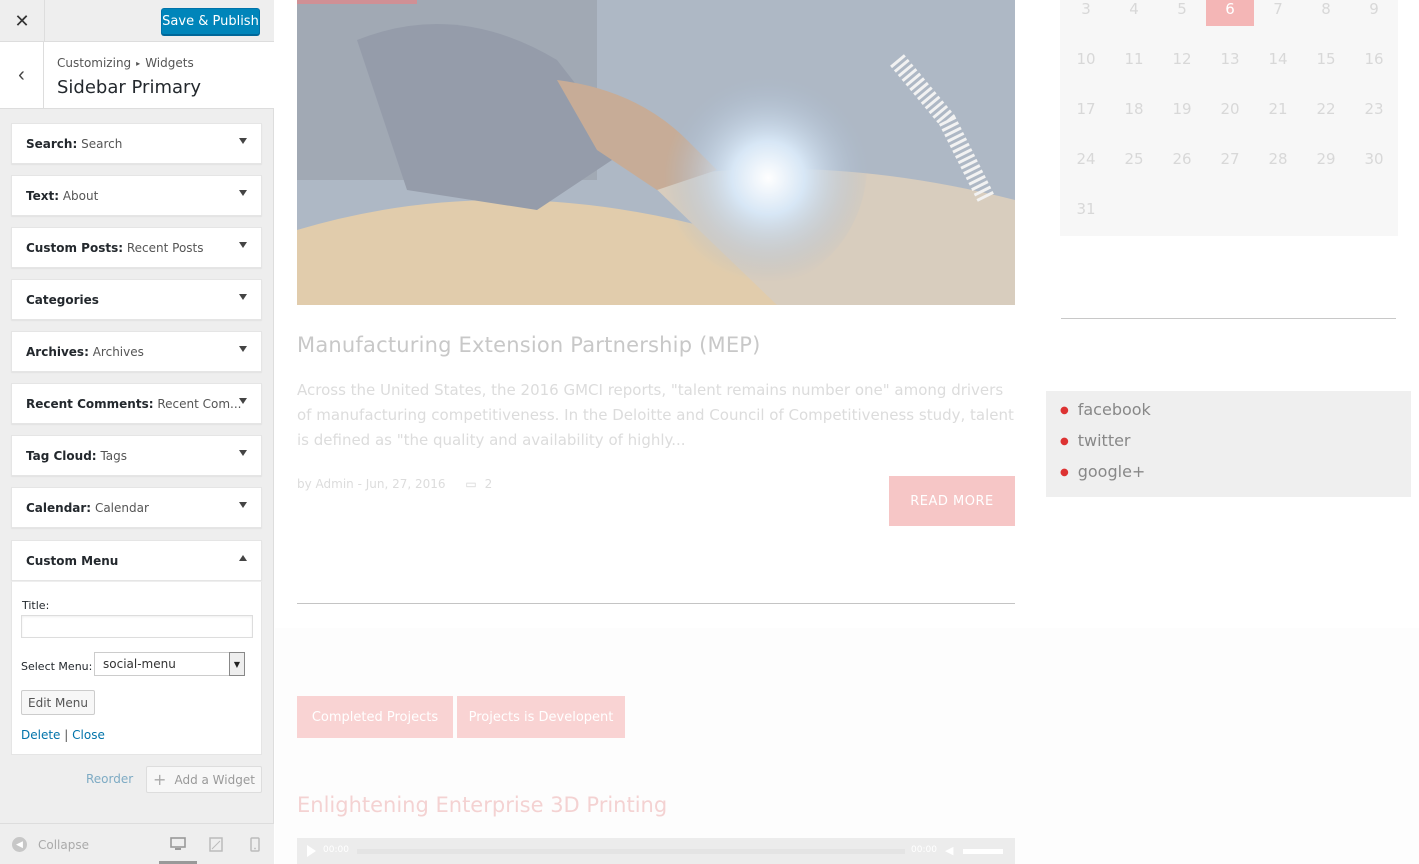 This screenshot has width=1419, height=864. What do you see at coordinates (952, 501) in the screenshot?
I see `read-more-button: READ MORE` at bounding box center [952, 501].